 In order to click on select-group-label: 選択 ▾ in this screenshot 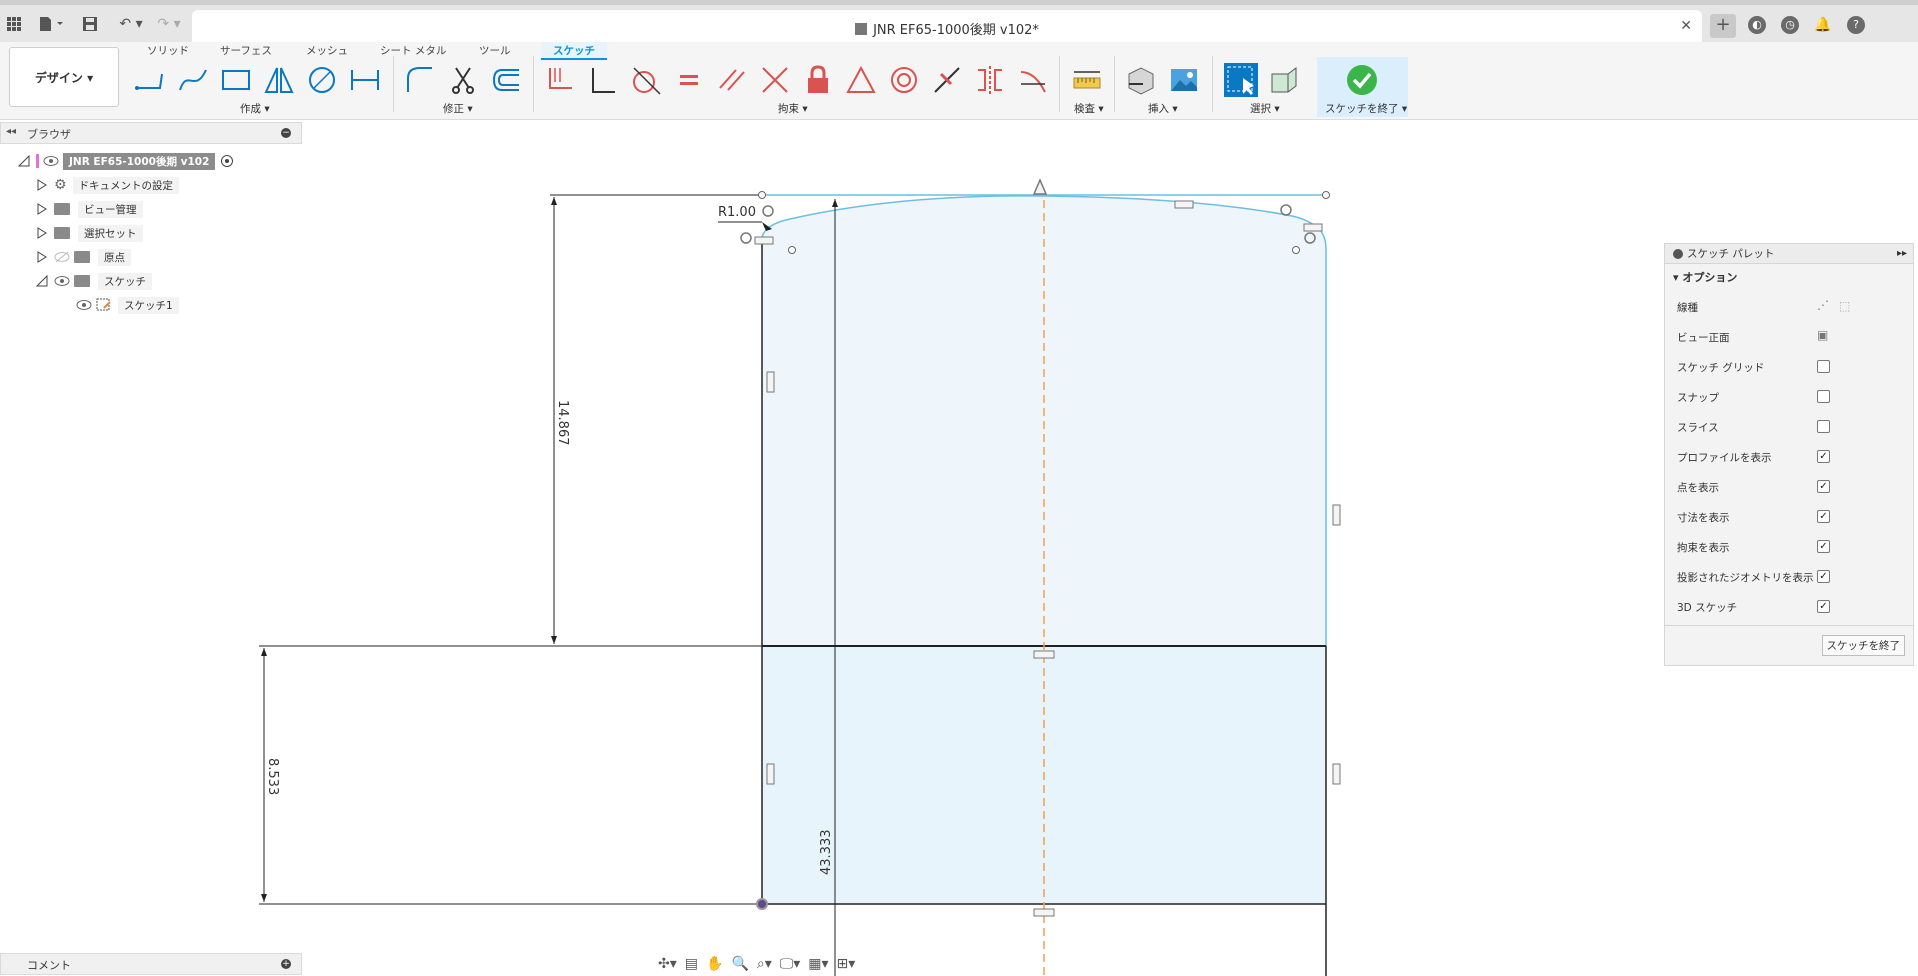, I will do `click(1265, 108)`.